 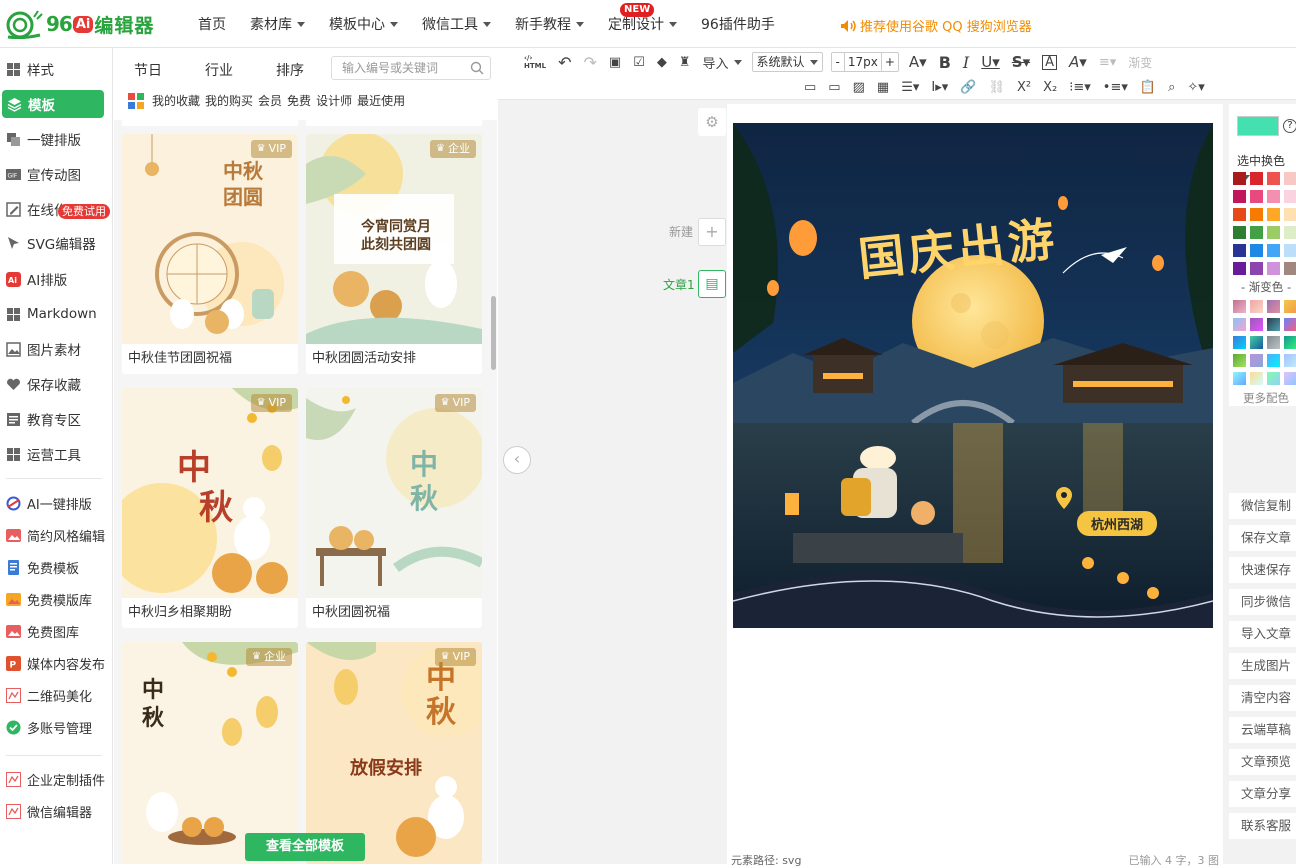 I want to click on image-insert-icon: ▭, so click(x=834, y=87).